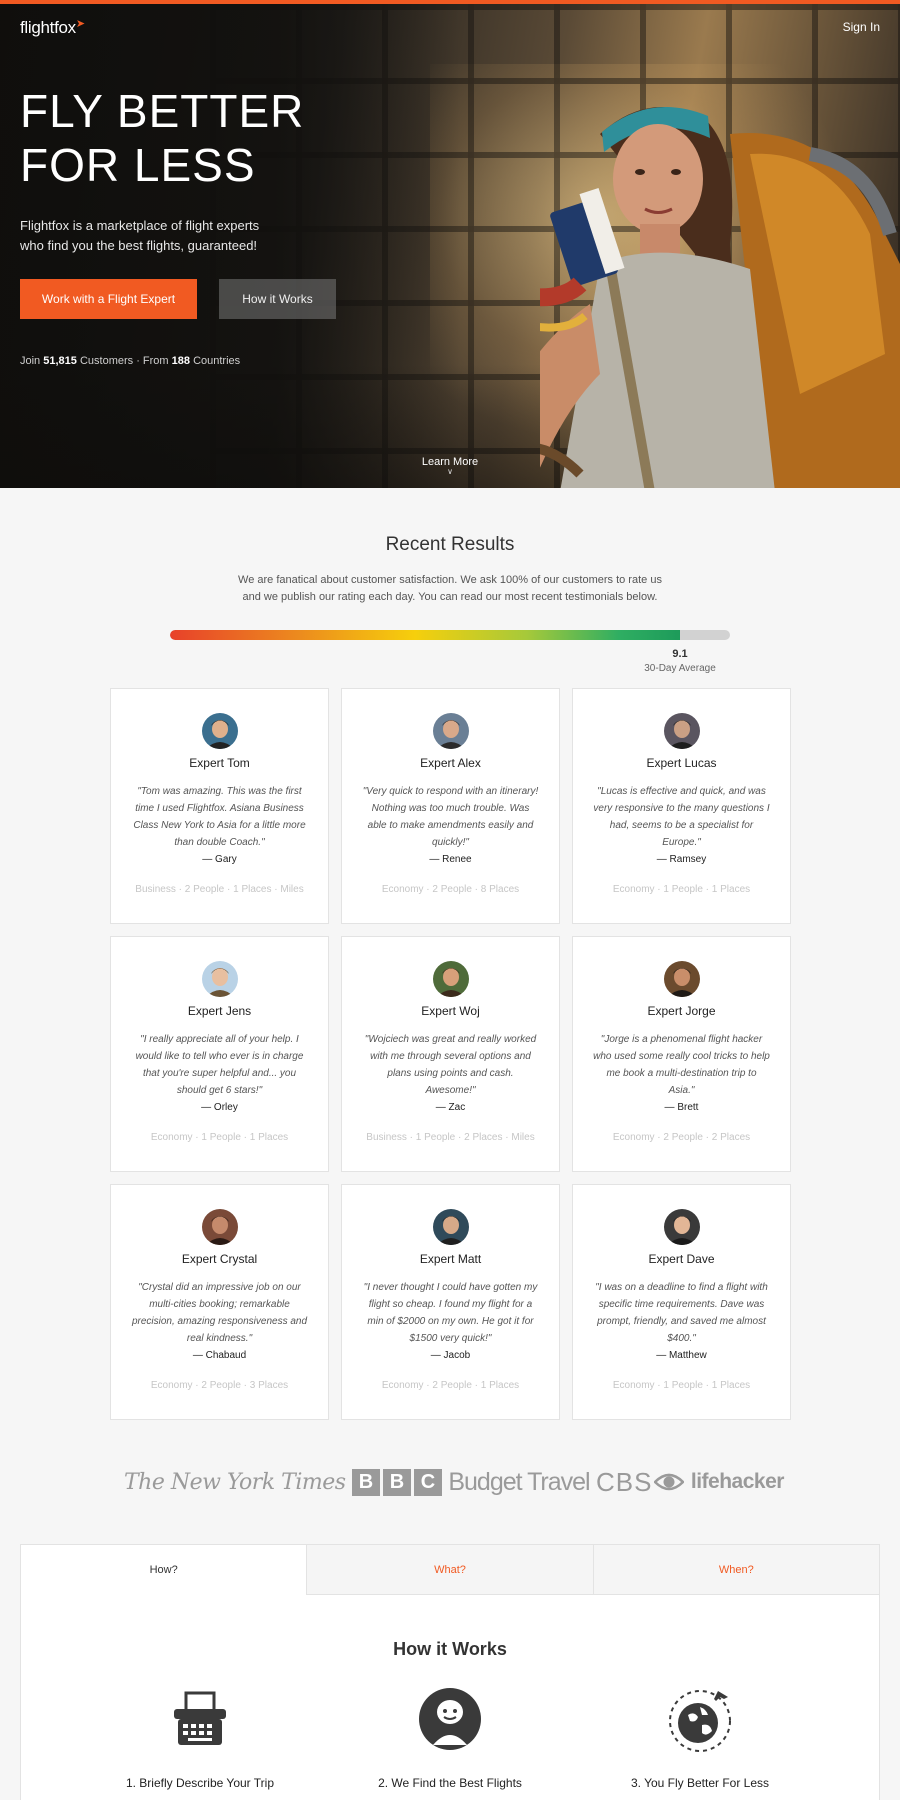  I want to click on work-with-expert-button: Work with a Flight Expert, so click(108, 299).